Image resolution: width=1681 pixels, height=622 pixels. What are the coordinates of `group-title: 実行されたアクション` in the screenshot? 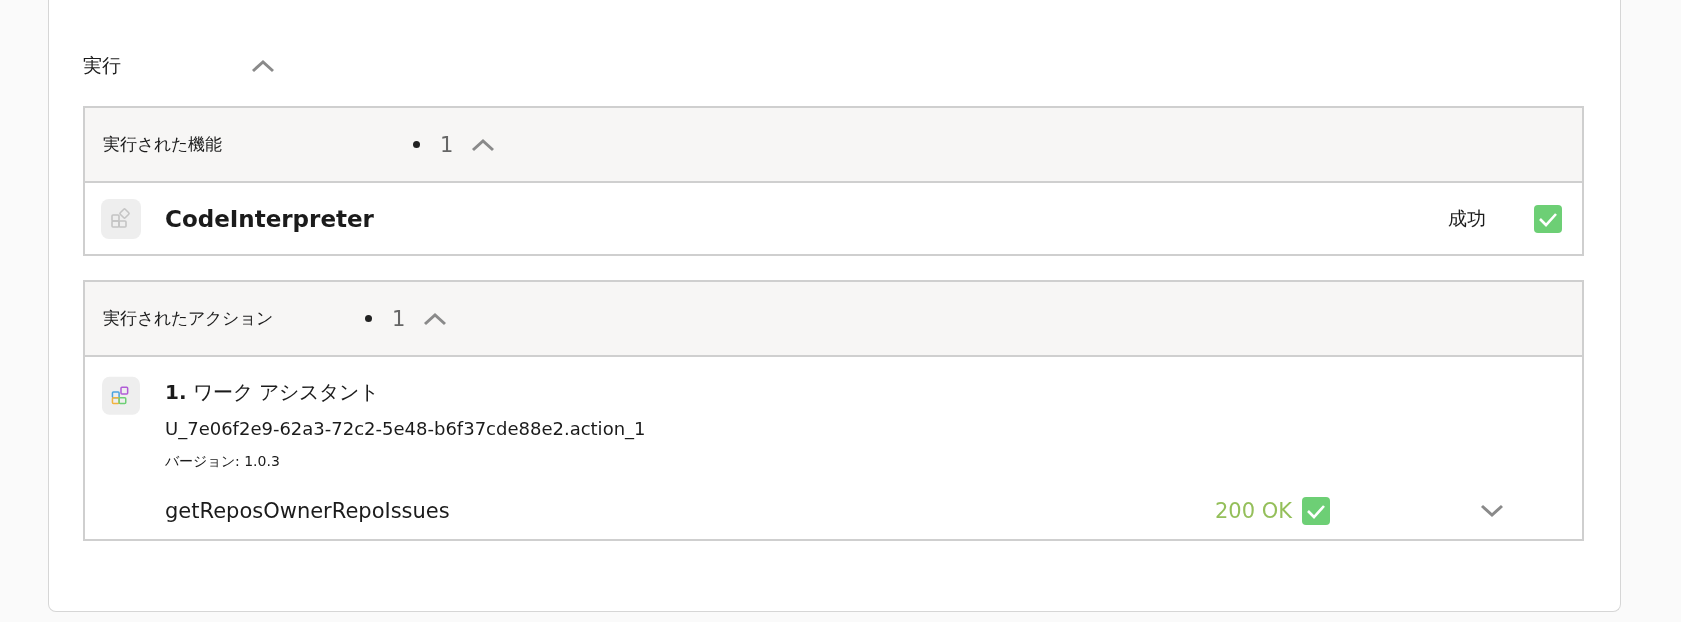 It's located at (188, 318).